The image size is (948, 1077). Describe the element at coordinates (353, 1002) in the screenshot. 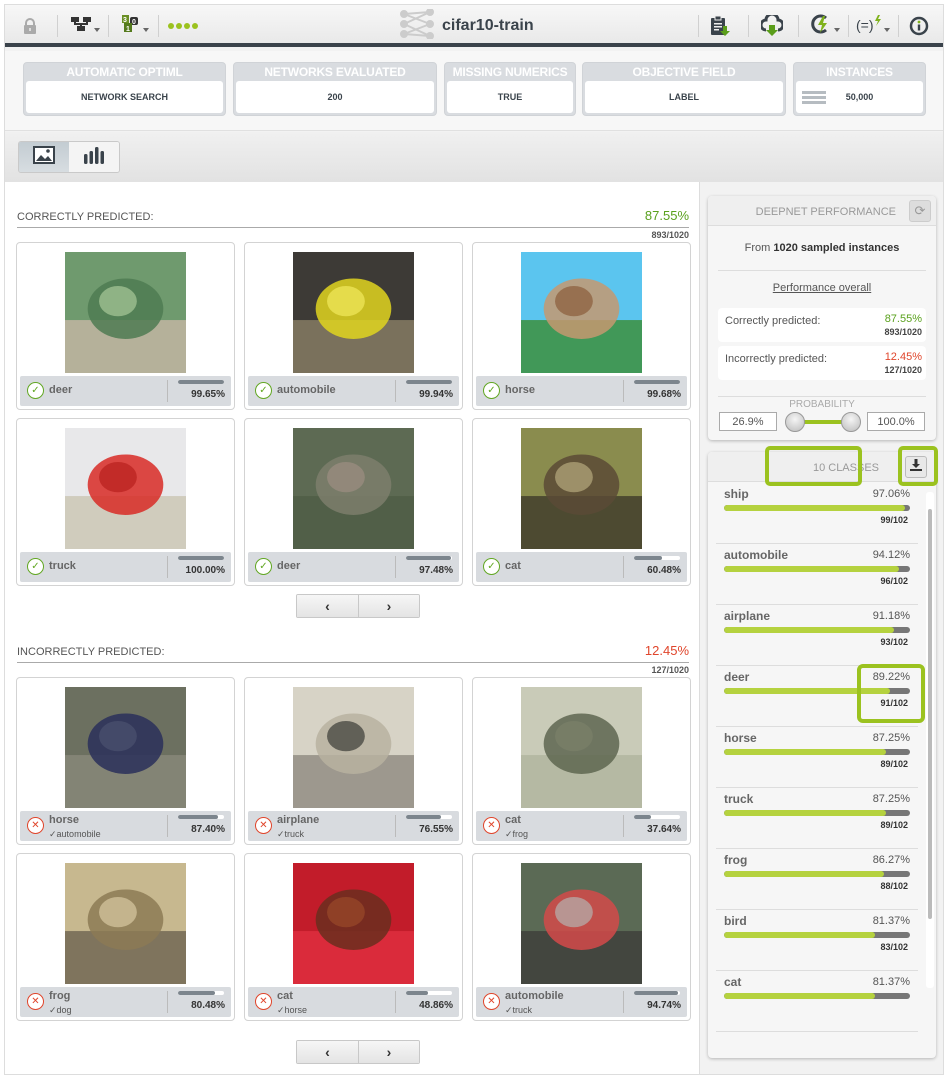

I see `card-footer: ✕ cat ✓horse 48.86%` at that location.